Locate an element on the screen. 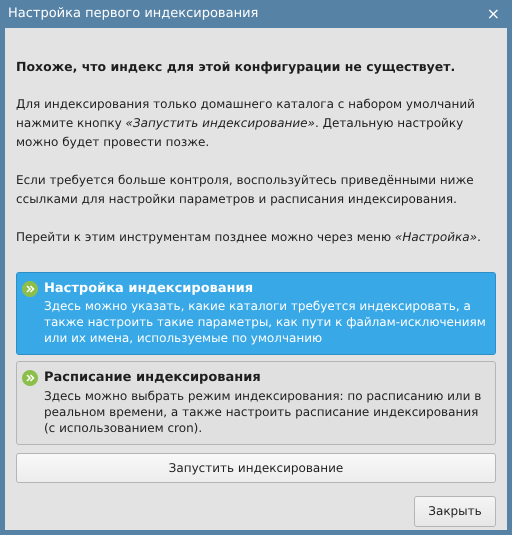 Image resolution: width=512 pixels, height=535 pixels. start-indexing-button: Запустить индексирование is located at coordinates (256, 467).